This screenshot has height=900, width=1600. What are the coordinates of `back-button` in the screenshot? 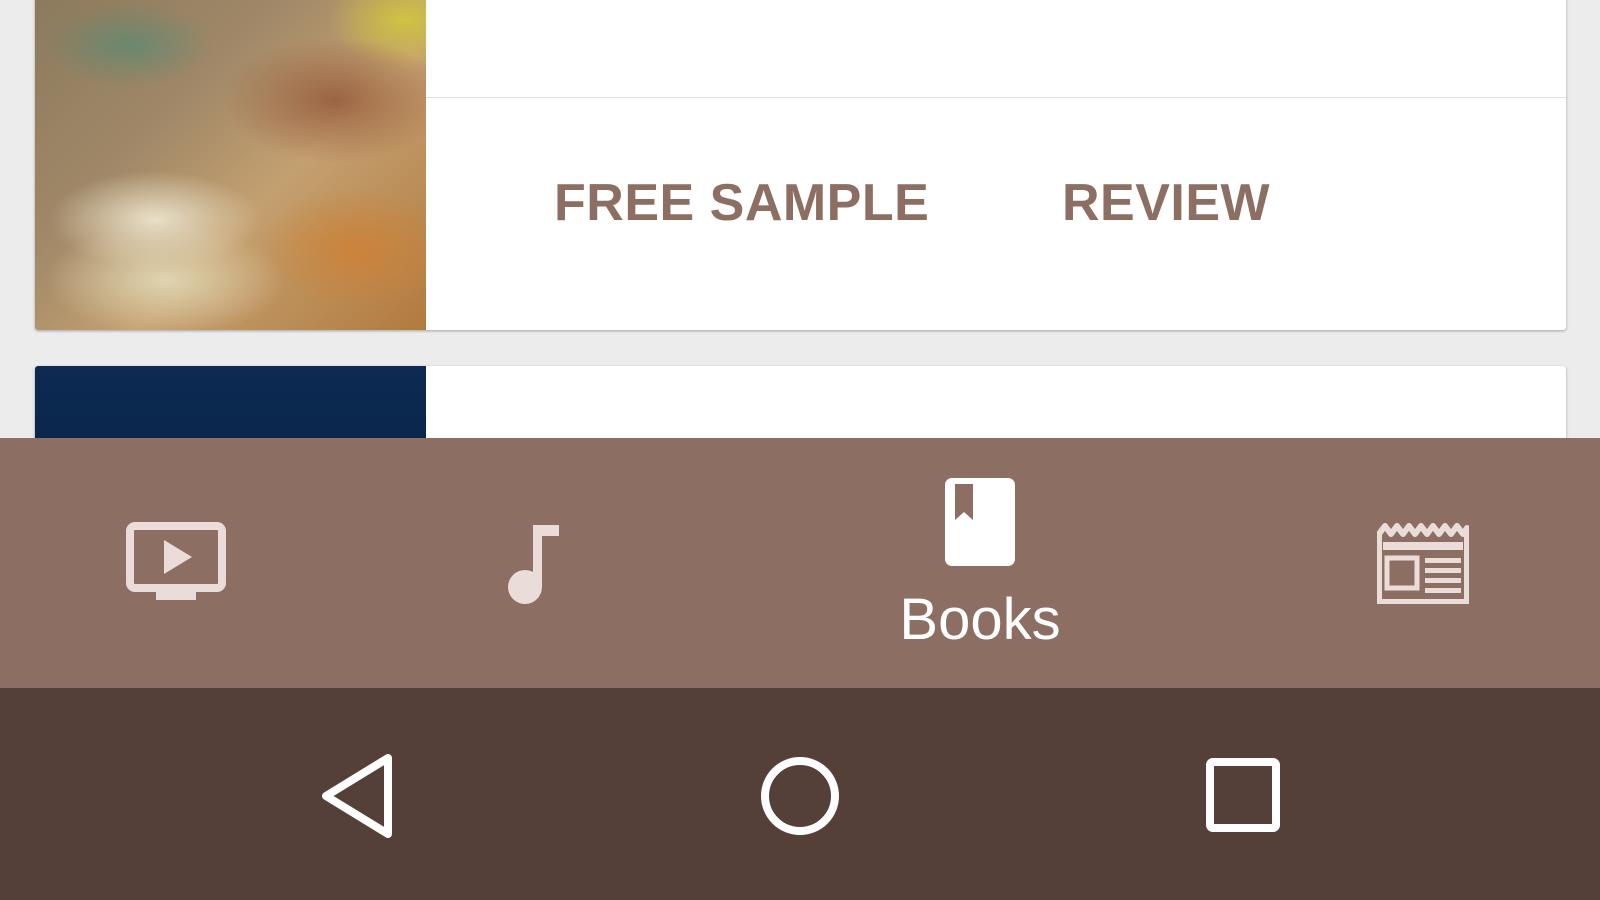 It's located at (358, 798).